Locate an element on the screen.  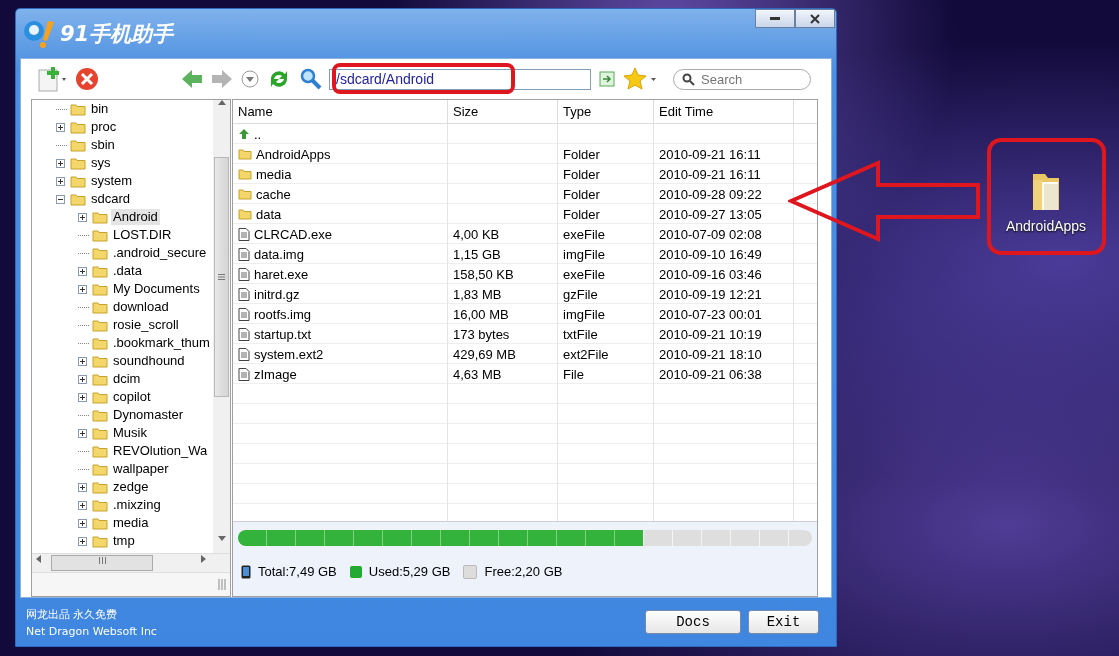
tree-item: REVOlution_Wa is located at coordinates (160, 451).